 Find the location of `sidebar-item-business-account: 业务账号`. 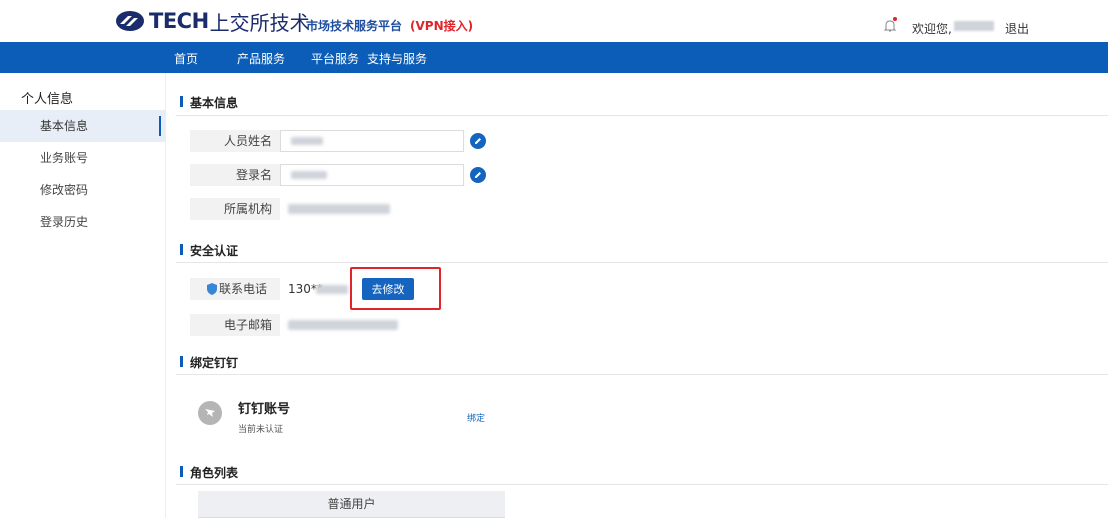

sidebar-item-business-account: 业务账号 is located at coordinates (83, 158).